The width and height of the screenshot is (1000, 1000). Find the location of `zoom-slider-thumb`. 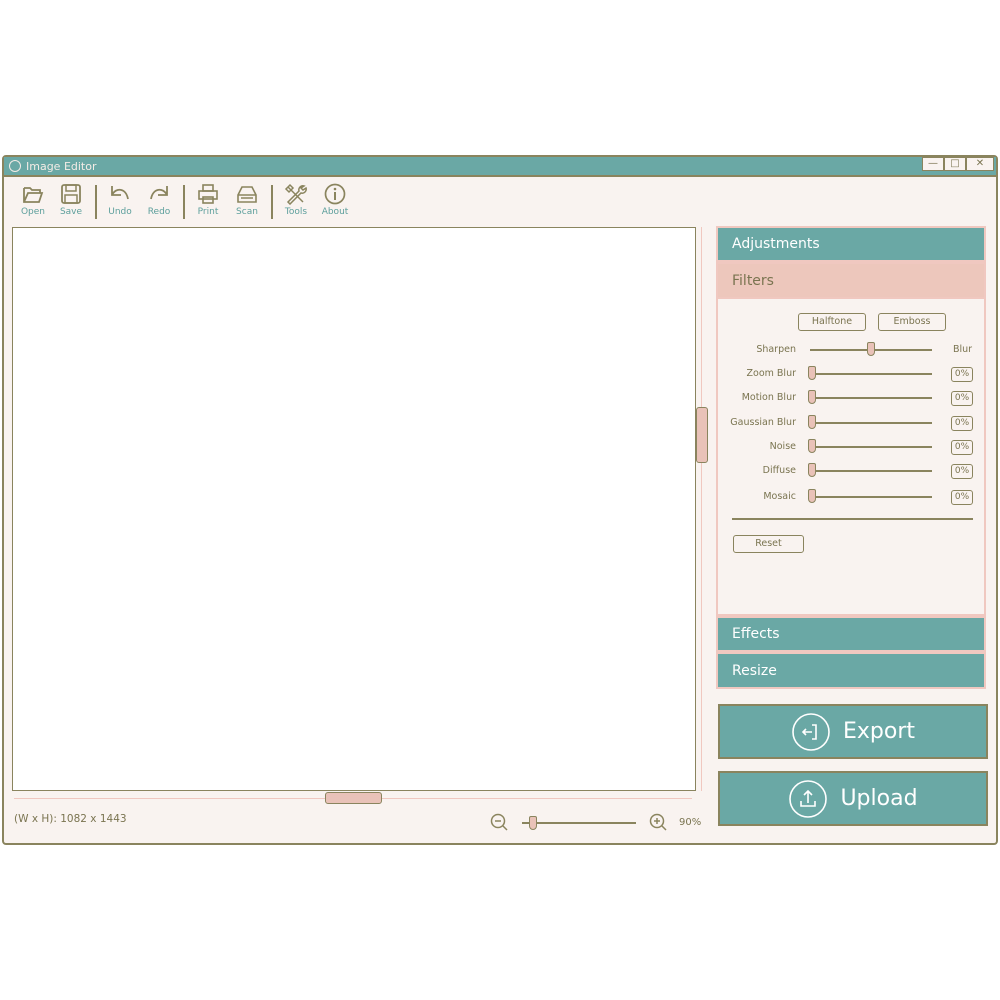

zoom-slider-thumb is located at coordinates (533, 823).